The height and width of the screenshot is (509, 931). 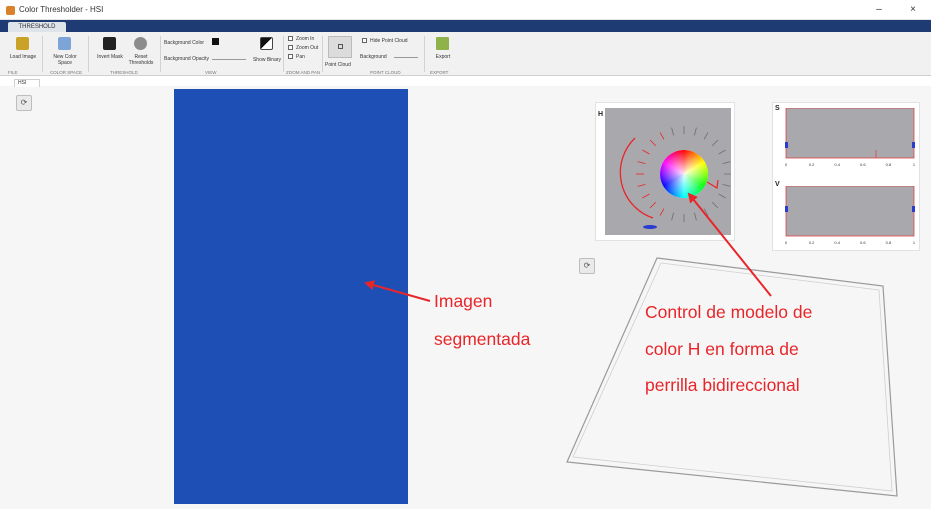 What do you see at coordinates (482, 339) in the screenshot?
I see `annotation-image-line2: segmentada` at bounding box center [482, 339].